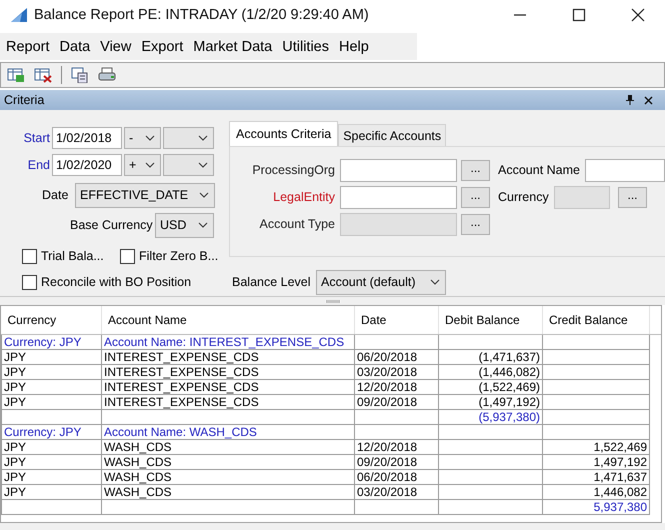 The image size is (665, 530). Describe the element at coordinates (596, 320) in the screenshot. I see `column-header: Credit Balance` at that location.